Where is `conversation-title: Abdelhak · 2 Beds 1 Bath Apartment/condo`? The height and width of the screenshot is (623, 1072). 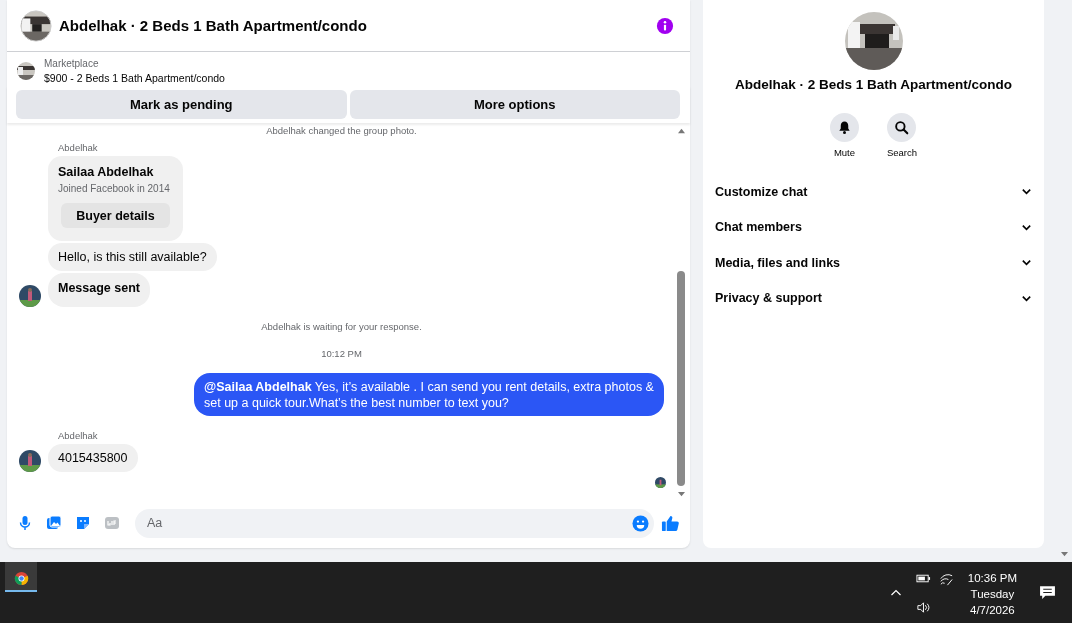
conversation-title: Abdelhak · 2 Beds 1 Bath Apartment/condo is located at coordinates (873, 84).